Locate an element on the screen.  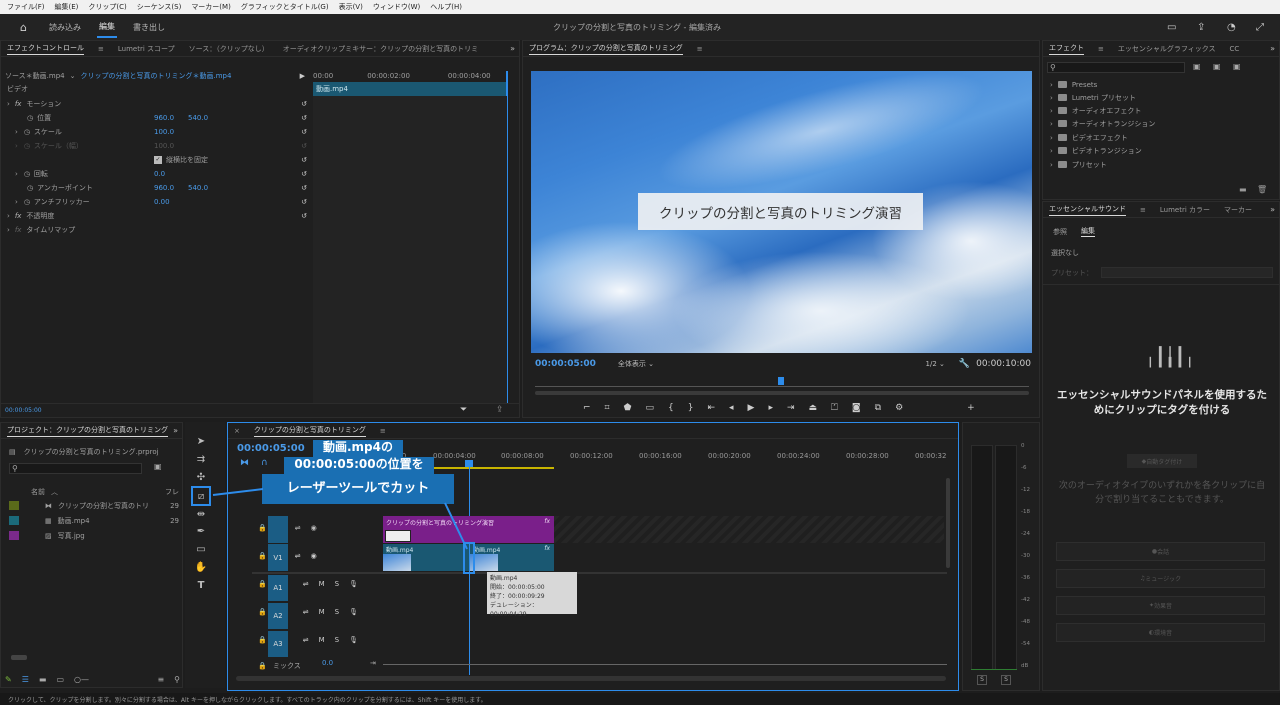
subtab-browse: 参照 is located at coordinates (1060, 232).